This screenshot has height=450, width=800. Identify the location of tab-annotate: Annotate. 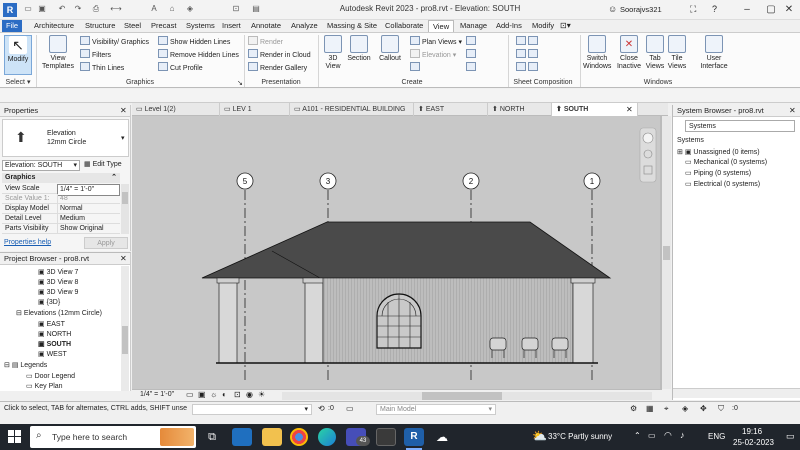
(266, 26).